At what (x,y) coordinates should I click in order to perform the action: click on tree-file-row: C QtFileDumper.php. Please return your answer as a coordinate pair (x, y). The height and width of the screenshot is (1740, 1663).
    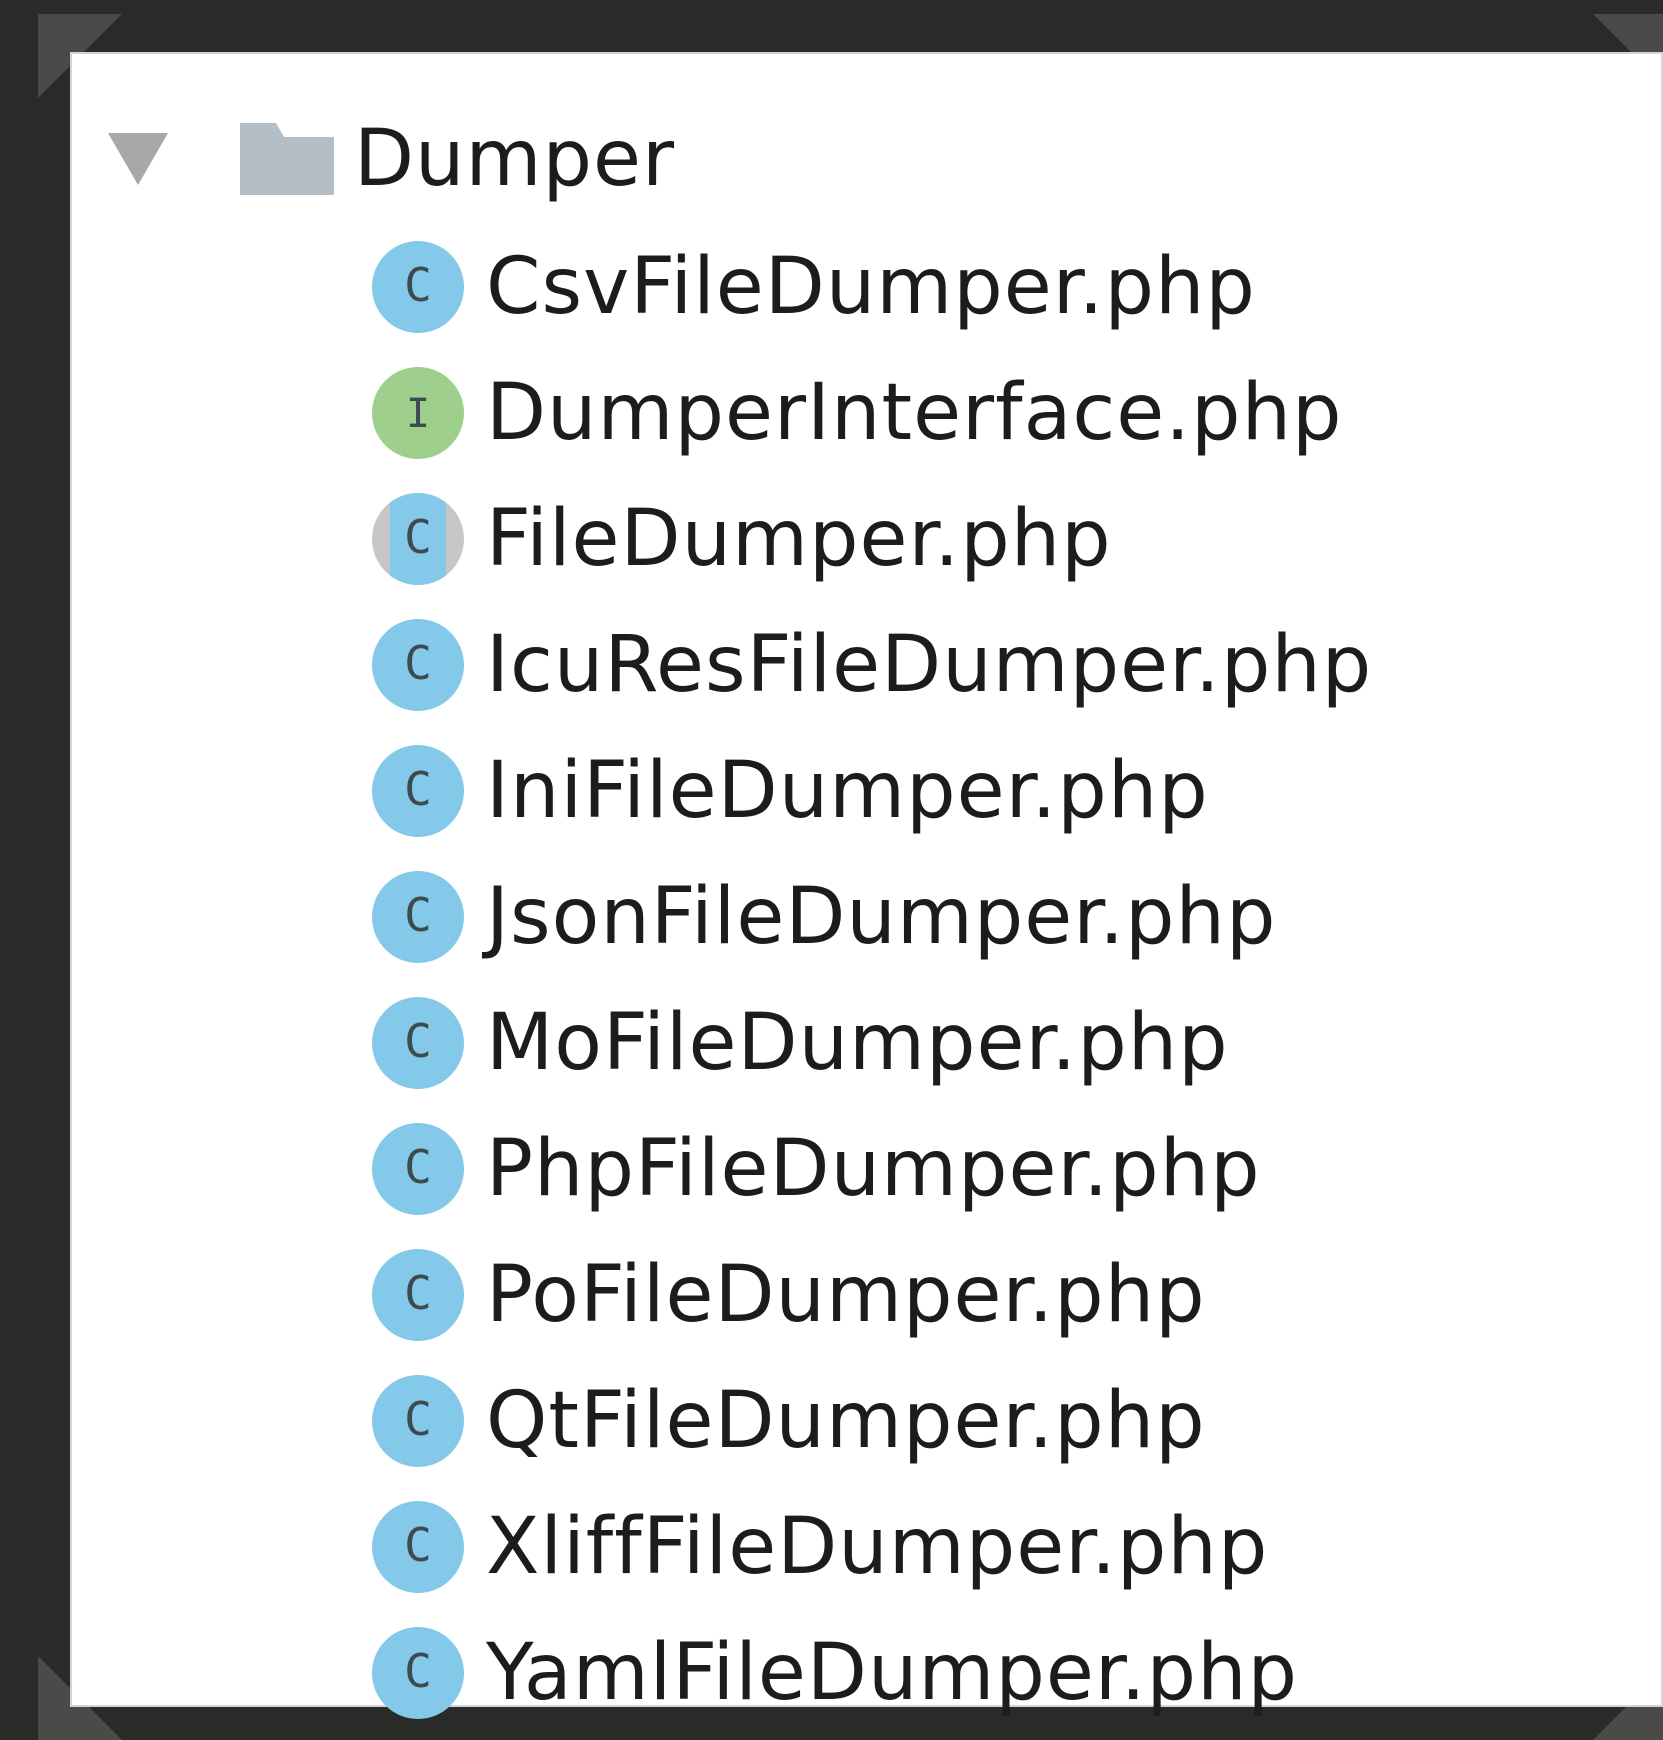
    Looking at the image, I should click on (866, 1421).